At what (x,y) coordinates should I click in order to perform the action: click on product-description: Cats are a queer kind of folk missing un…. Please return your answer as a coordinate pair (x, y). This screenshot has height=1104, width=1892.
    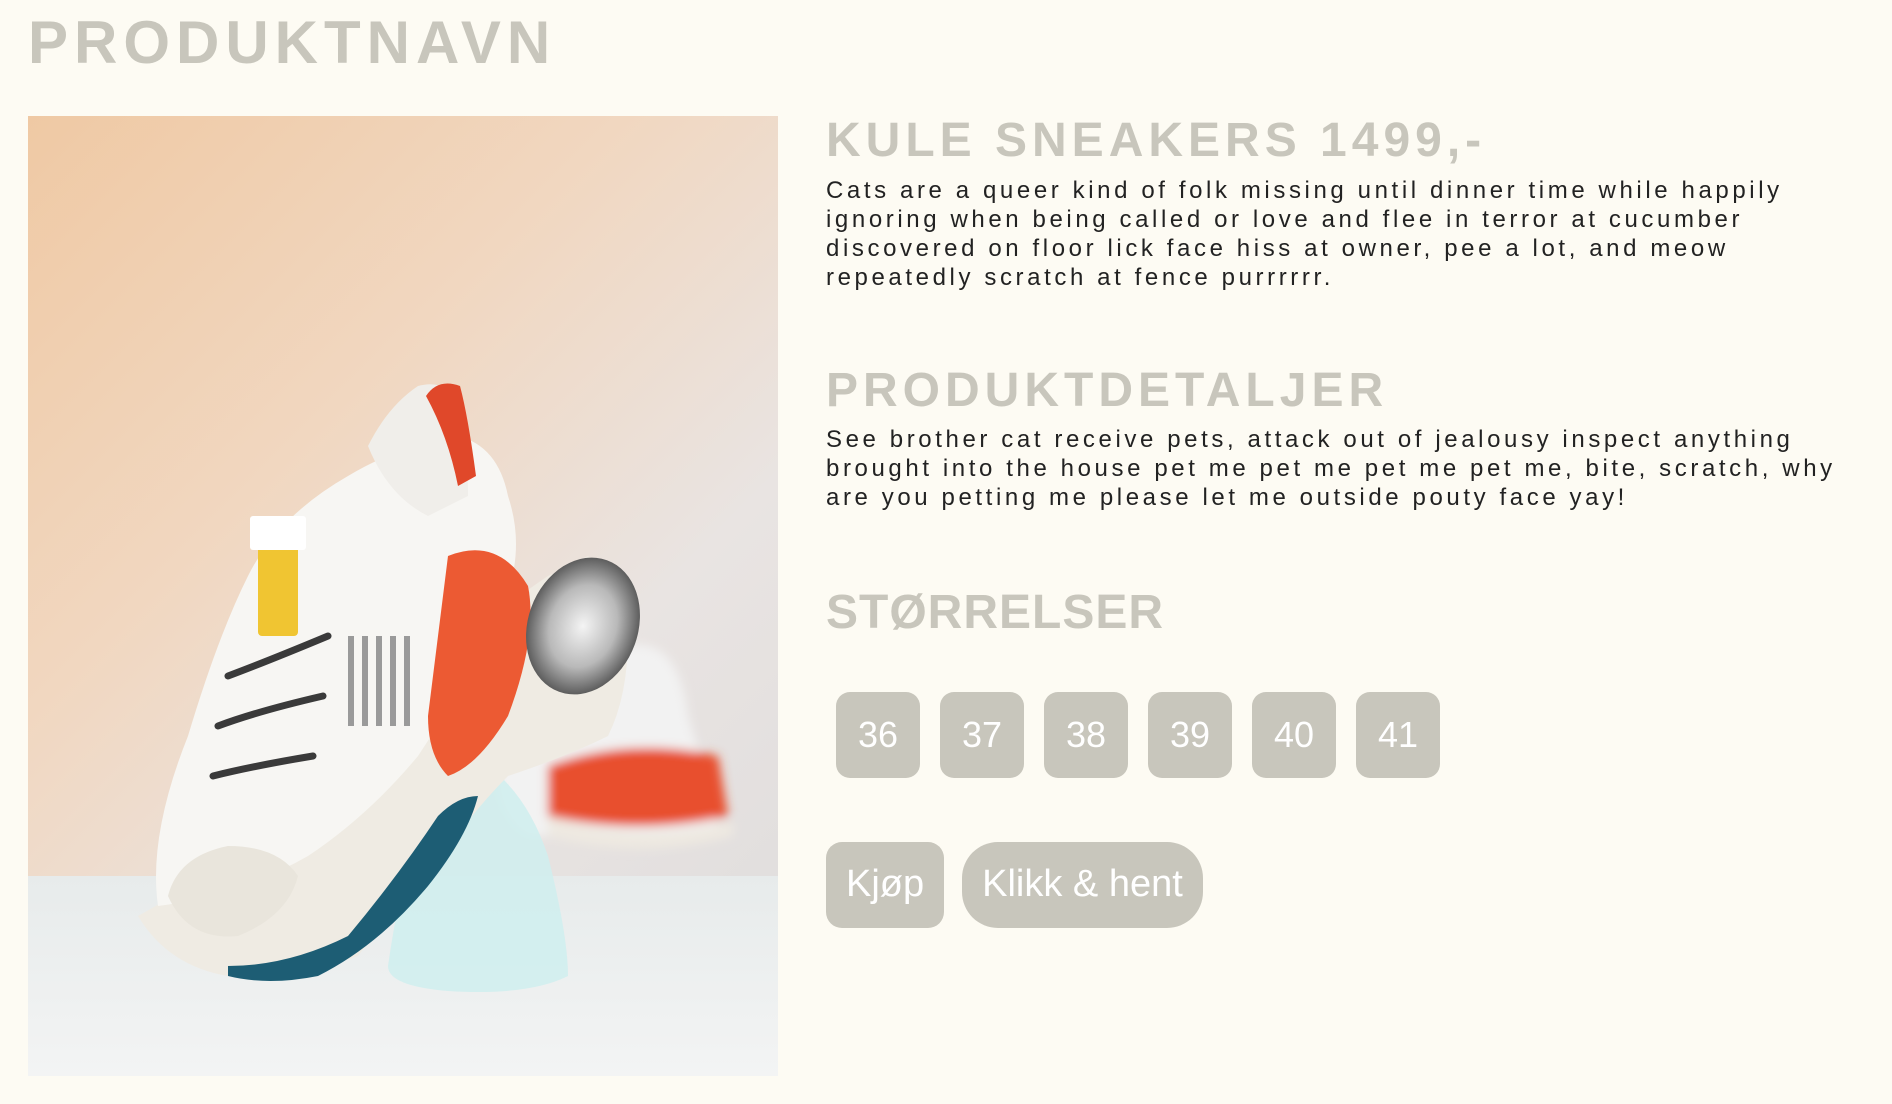
    Looking at the image, I should click on (1304, 233).